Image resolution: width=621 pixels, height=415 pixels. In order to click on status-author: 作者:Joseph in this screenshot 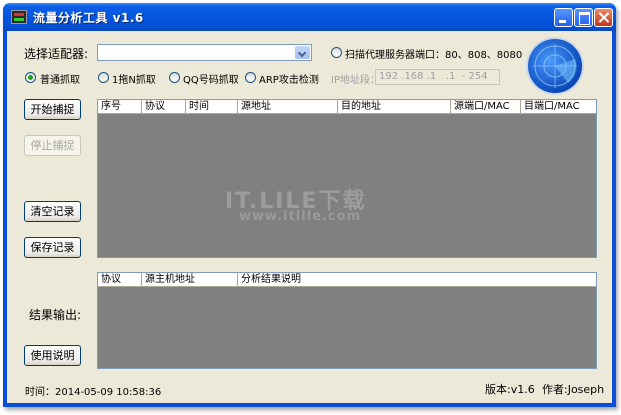, I will do `click(573, 389)`.